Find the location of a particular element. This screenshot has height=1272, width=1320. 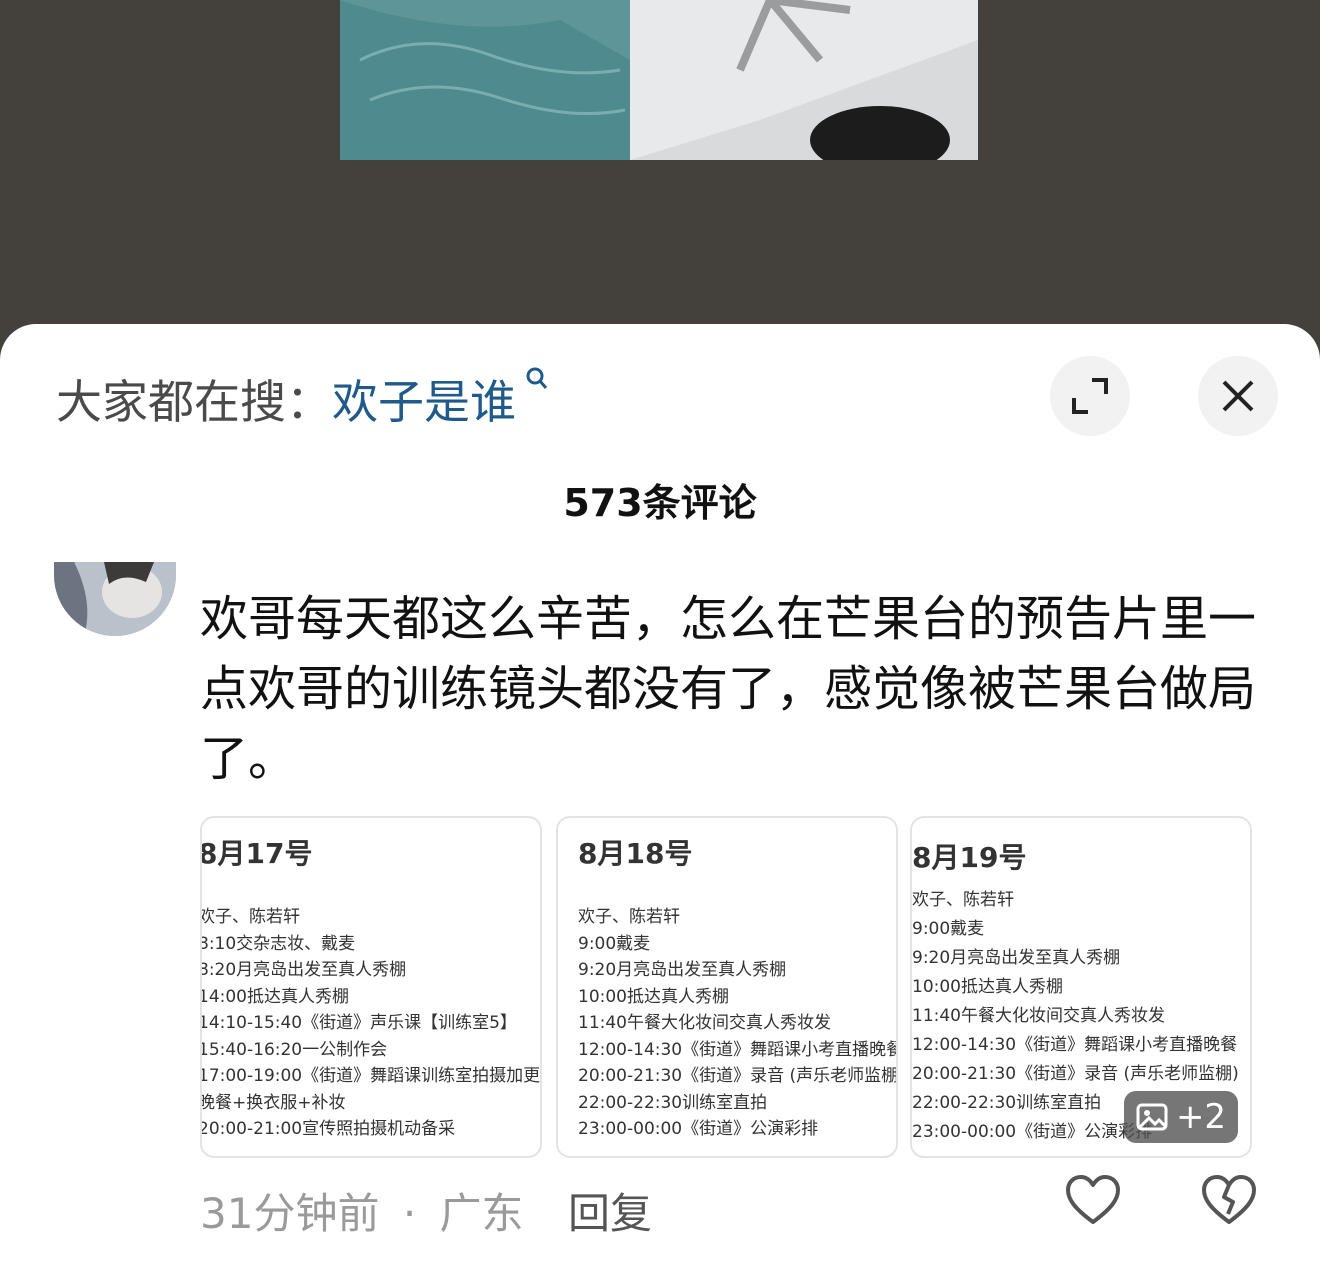

image-icon is located at coordinates (1152, 1117).